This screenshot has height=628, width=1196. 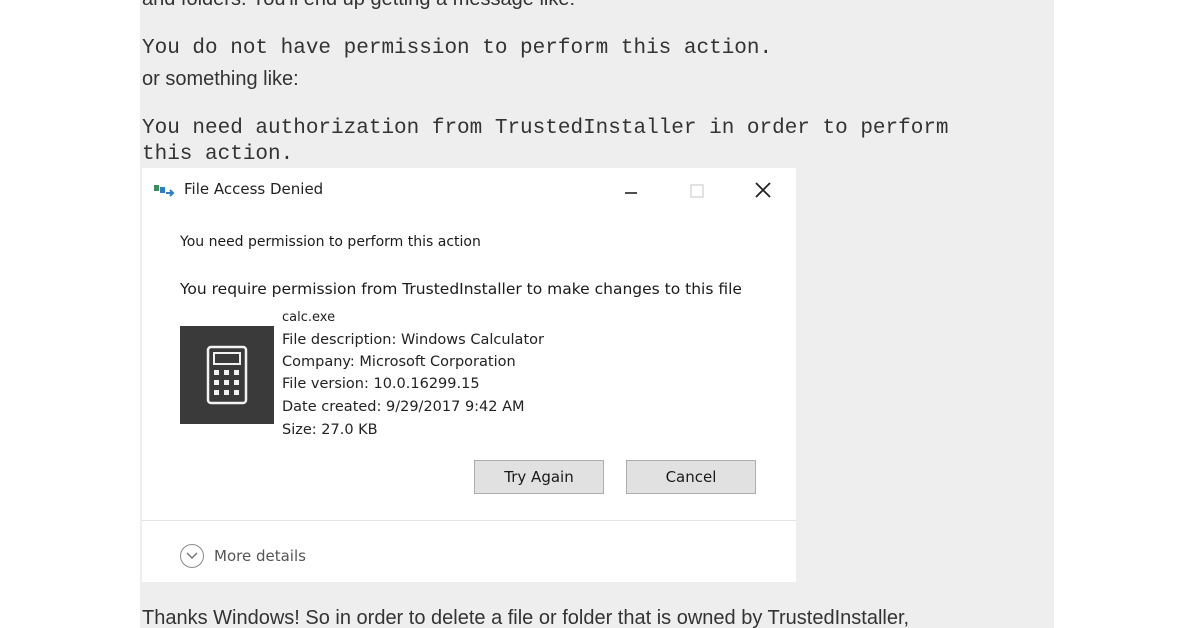 What do you see at coordinates (631, 190) in the screenshot?
I see `minimize-button` at bounding box center [631, 190].